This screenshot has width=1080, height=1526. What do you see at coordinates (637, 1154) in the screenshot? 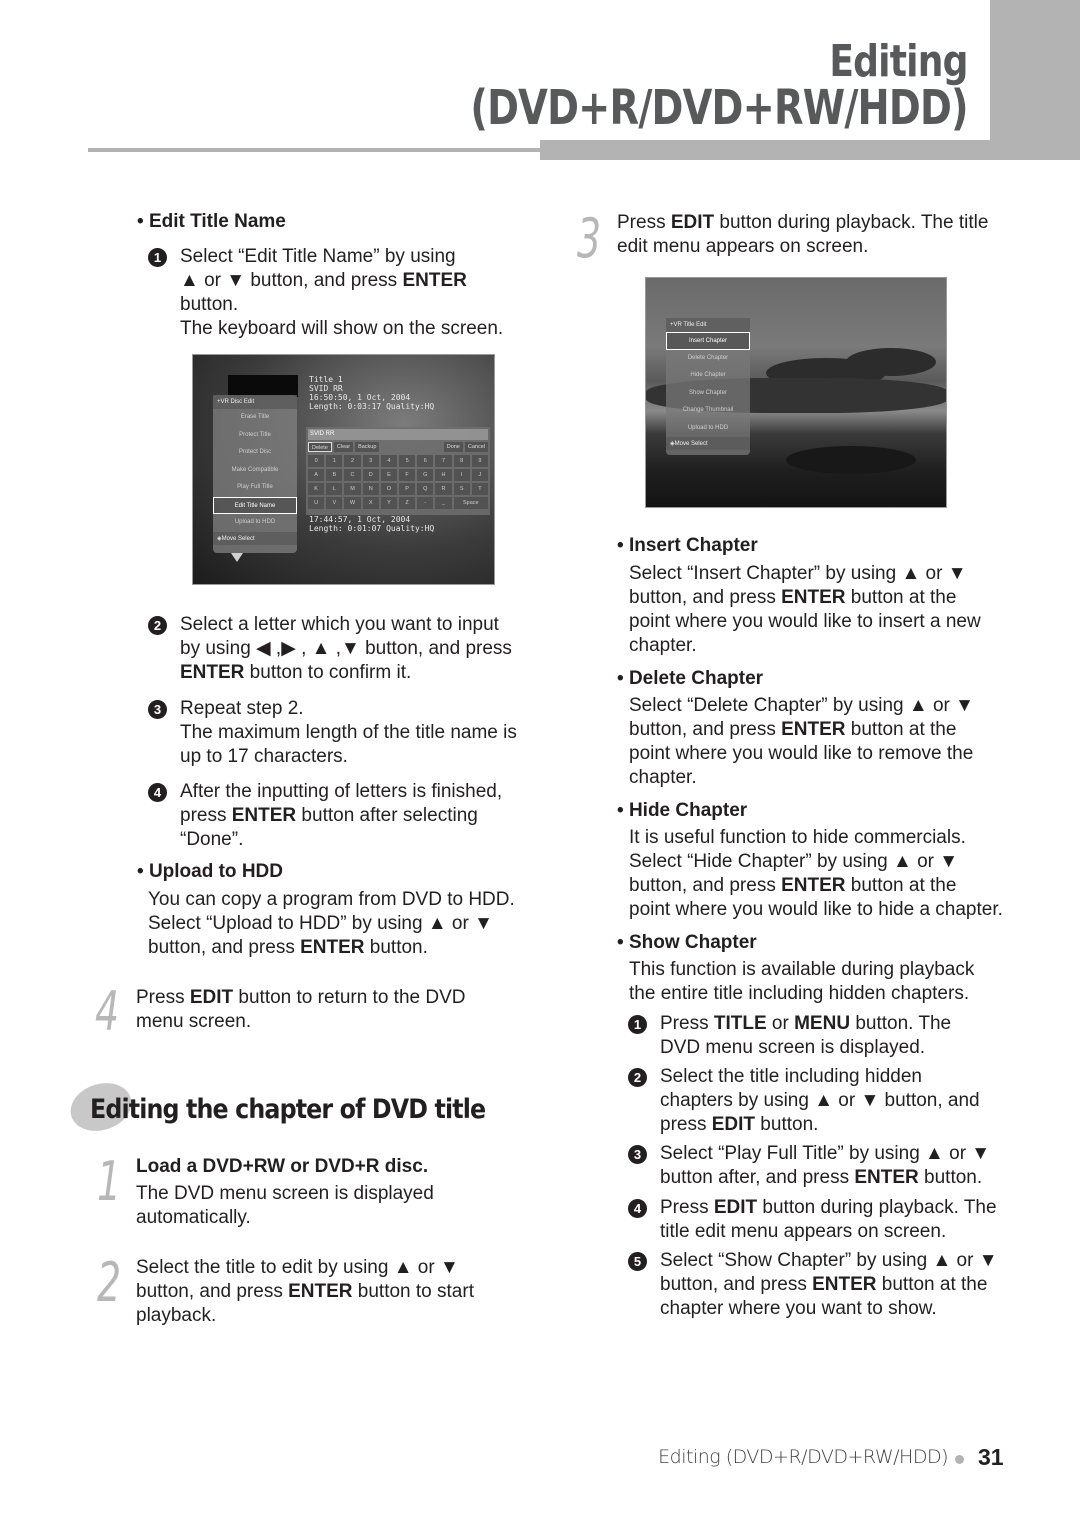
I see `step-number-3: 3` at bounding box center [637, 1154].